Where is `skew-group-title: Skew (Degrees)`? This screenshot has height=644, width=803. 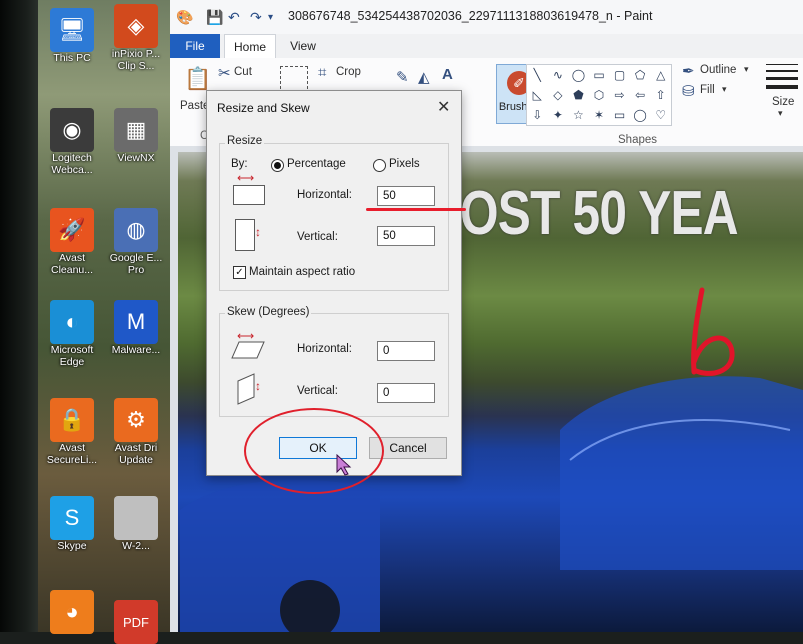
skew-group-title: Skew (Degrees) is located at coordinates (268, 312).